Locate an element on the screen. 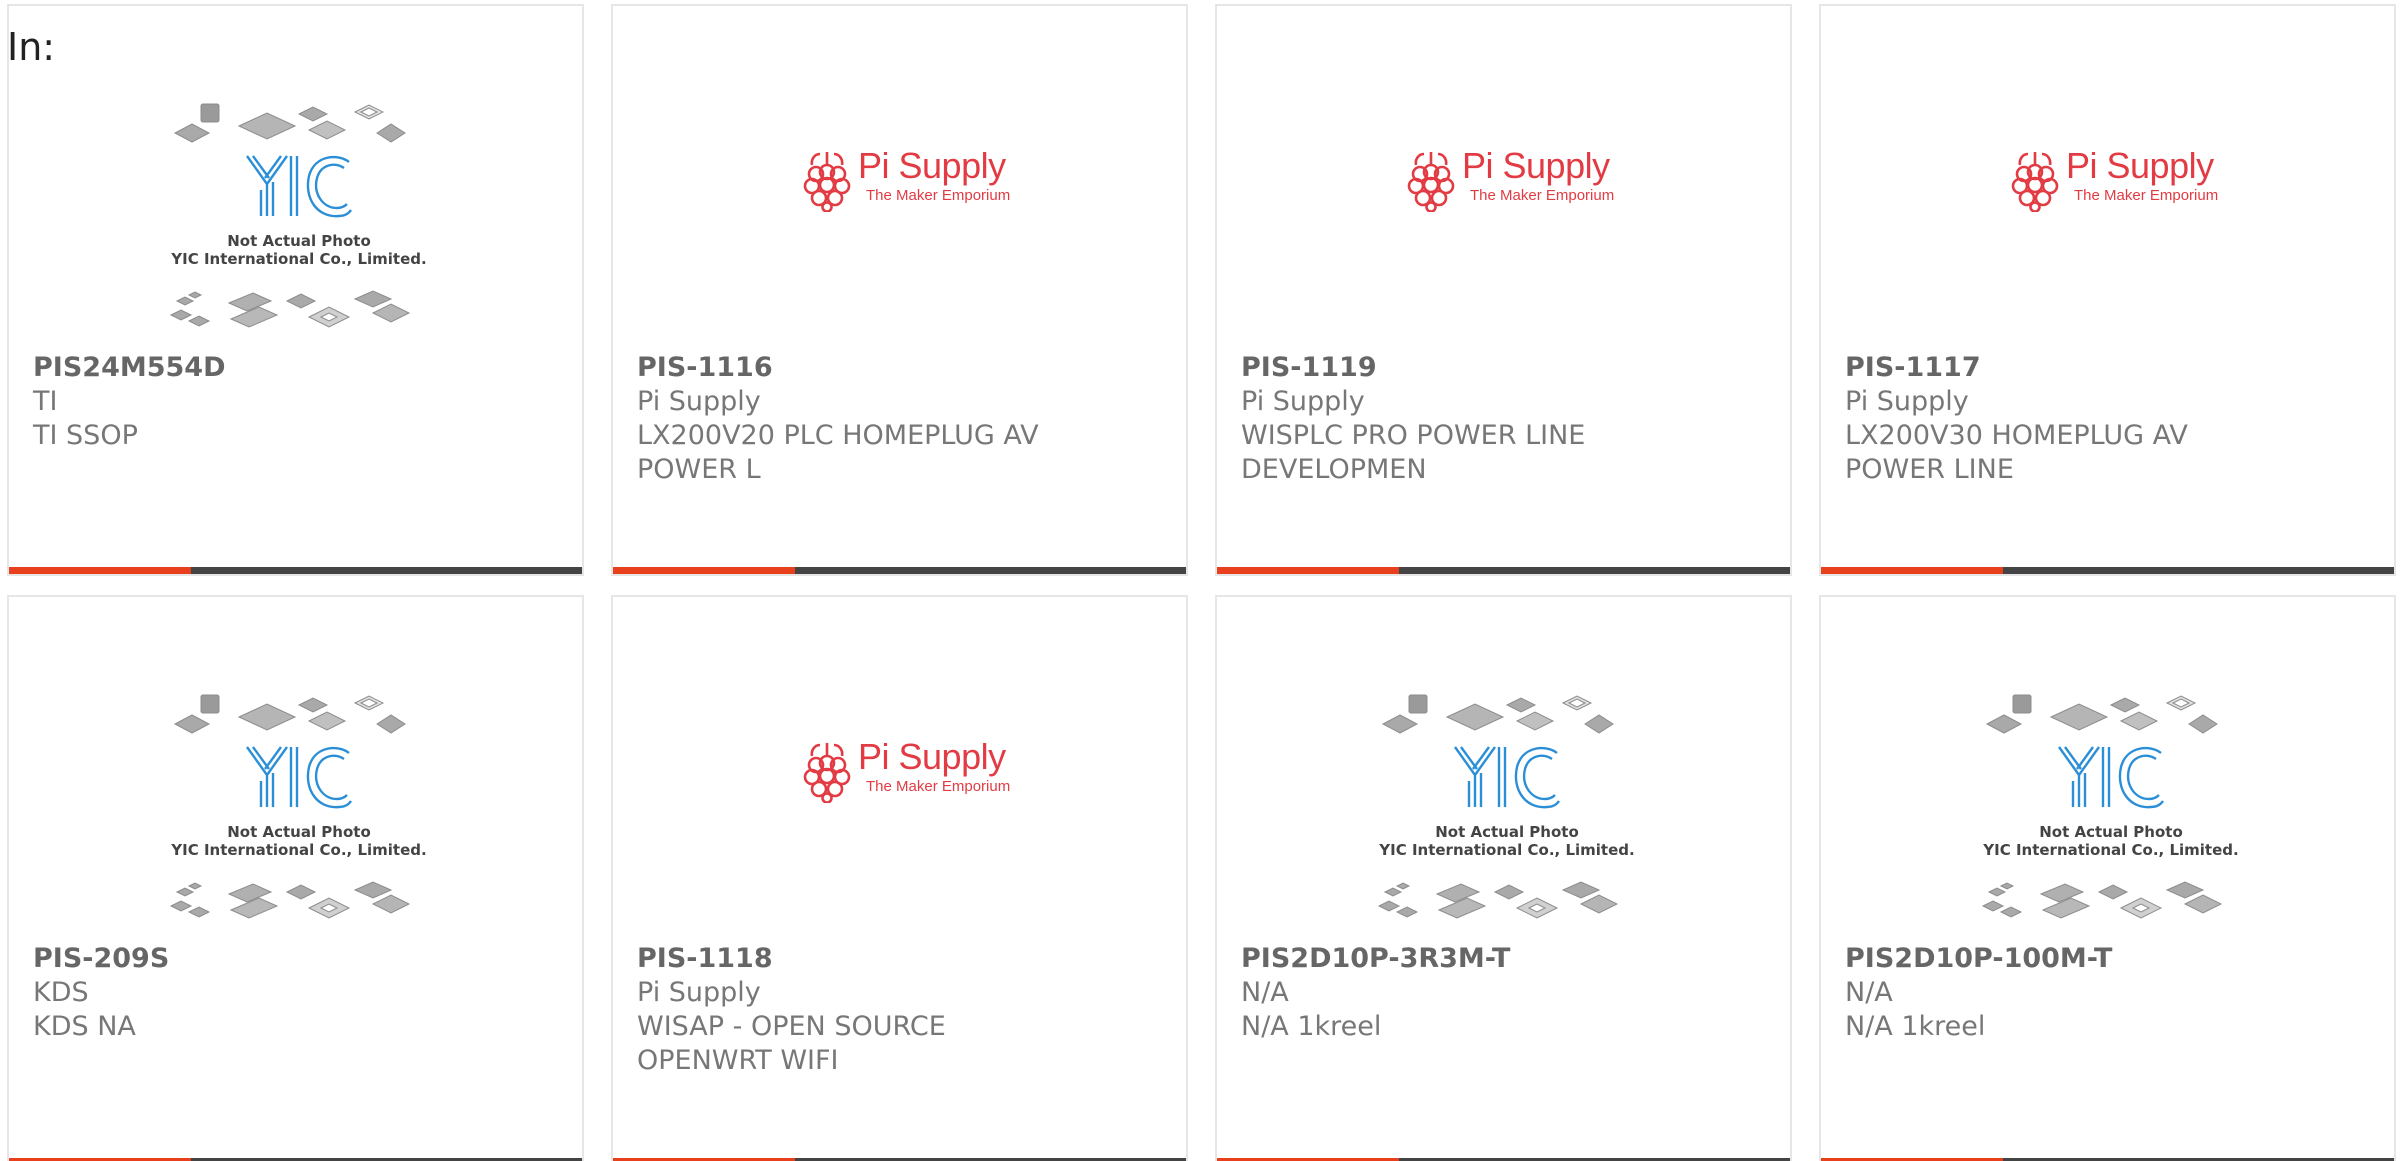 The image size is (2400, 1161). part-number-link: PIS24M554D is located at coordinates (295, 367).